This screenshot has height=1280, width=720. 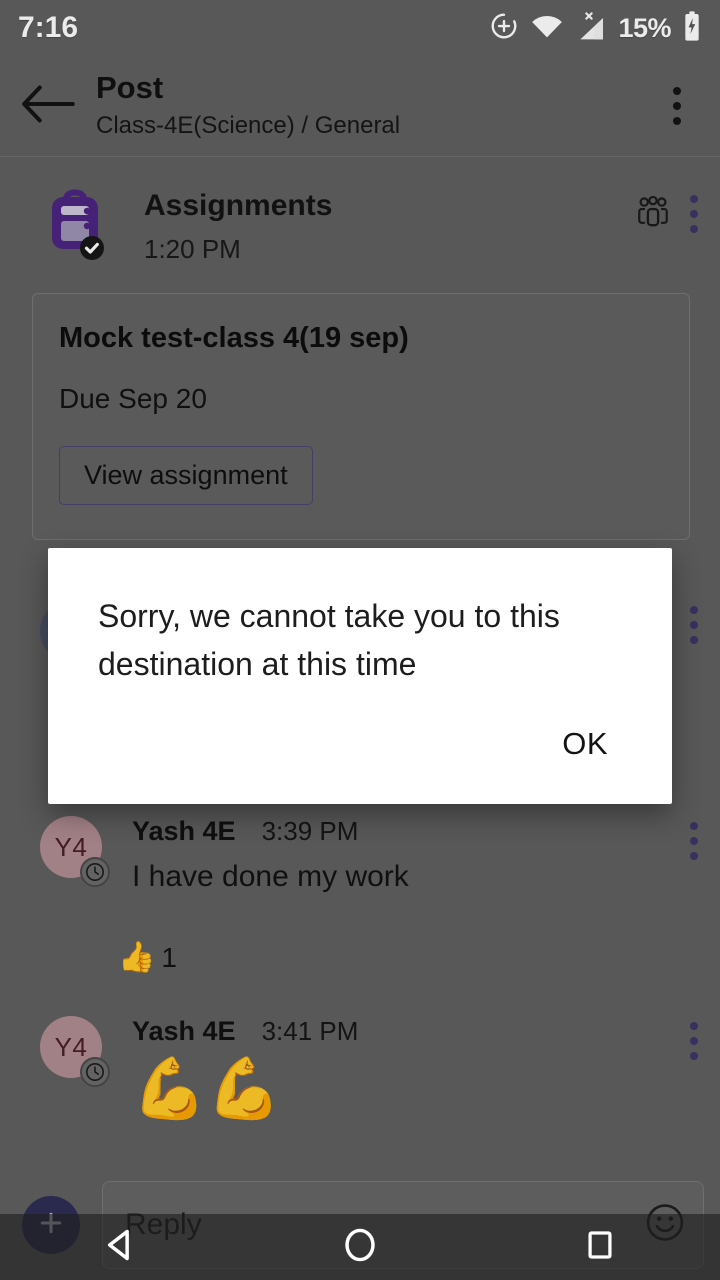 I want to click on nav-back-button, so click(x=120, y=1247).